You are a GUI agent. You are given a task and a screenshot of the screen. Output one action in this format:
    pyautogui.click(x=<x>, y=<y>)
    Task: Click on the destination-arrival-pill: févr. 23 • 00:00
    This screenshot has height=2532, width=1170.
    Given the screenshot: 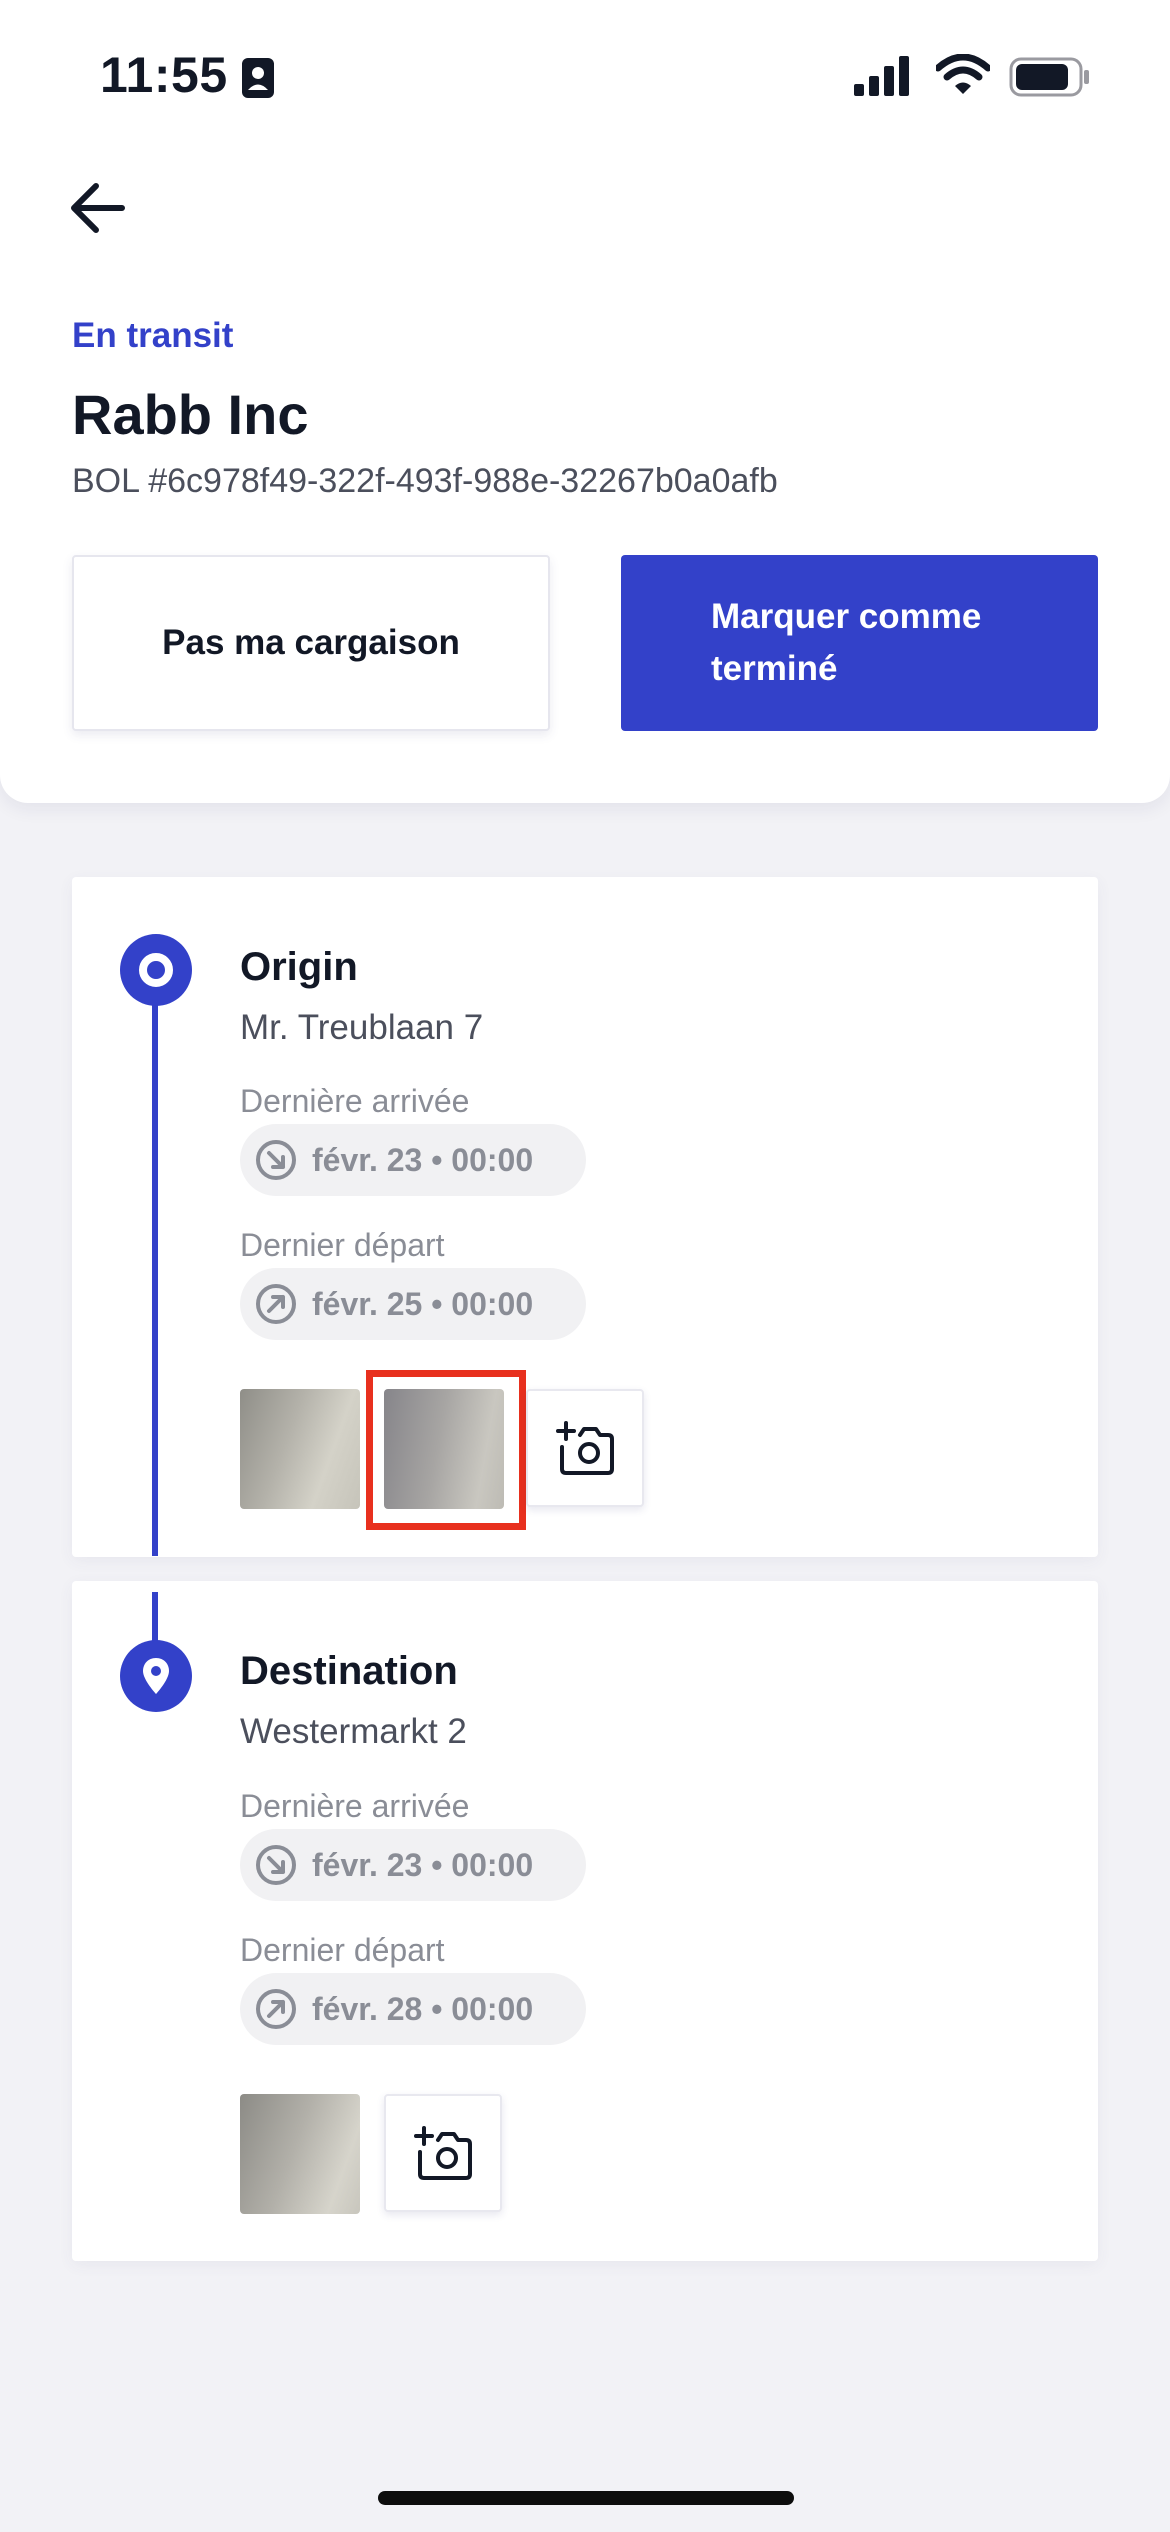 What is the action you would take?
    pyautogui.click(x=413, y=1865)
    